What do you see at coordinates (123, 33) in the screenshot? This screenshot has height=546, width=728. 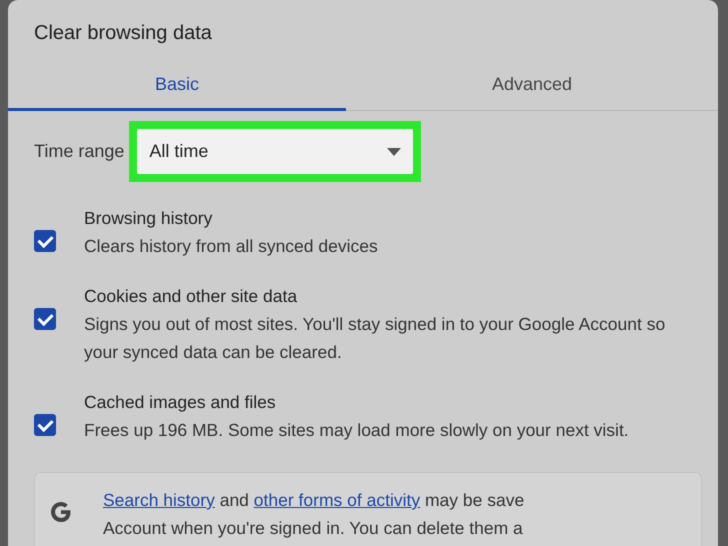 I see `dialog-title: Clear browsing data` at bounding box center [123, 33].